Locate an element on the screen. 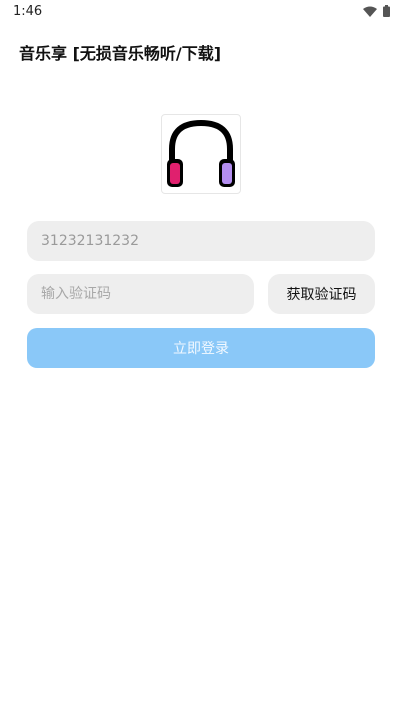 This screenshot has height=716, width=402. app-title: 音乐享 [无损音乐畅听/下载] is located at coordinates (120, 53).